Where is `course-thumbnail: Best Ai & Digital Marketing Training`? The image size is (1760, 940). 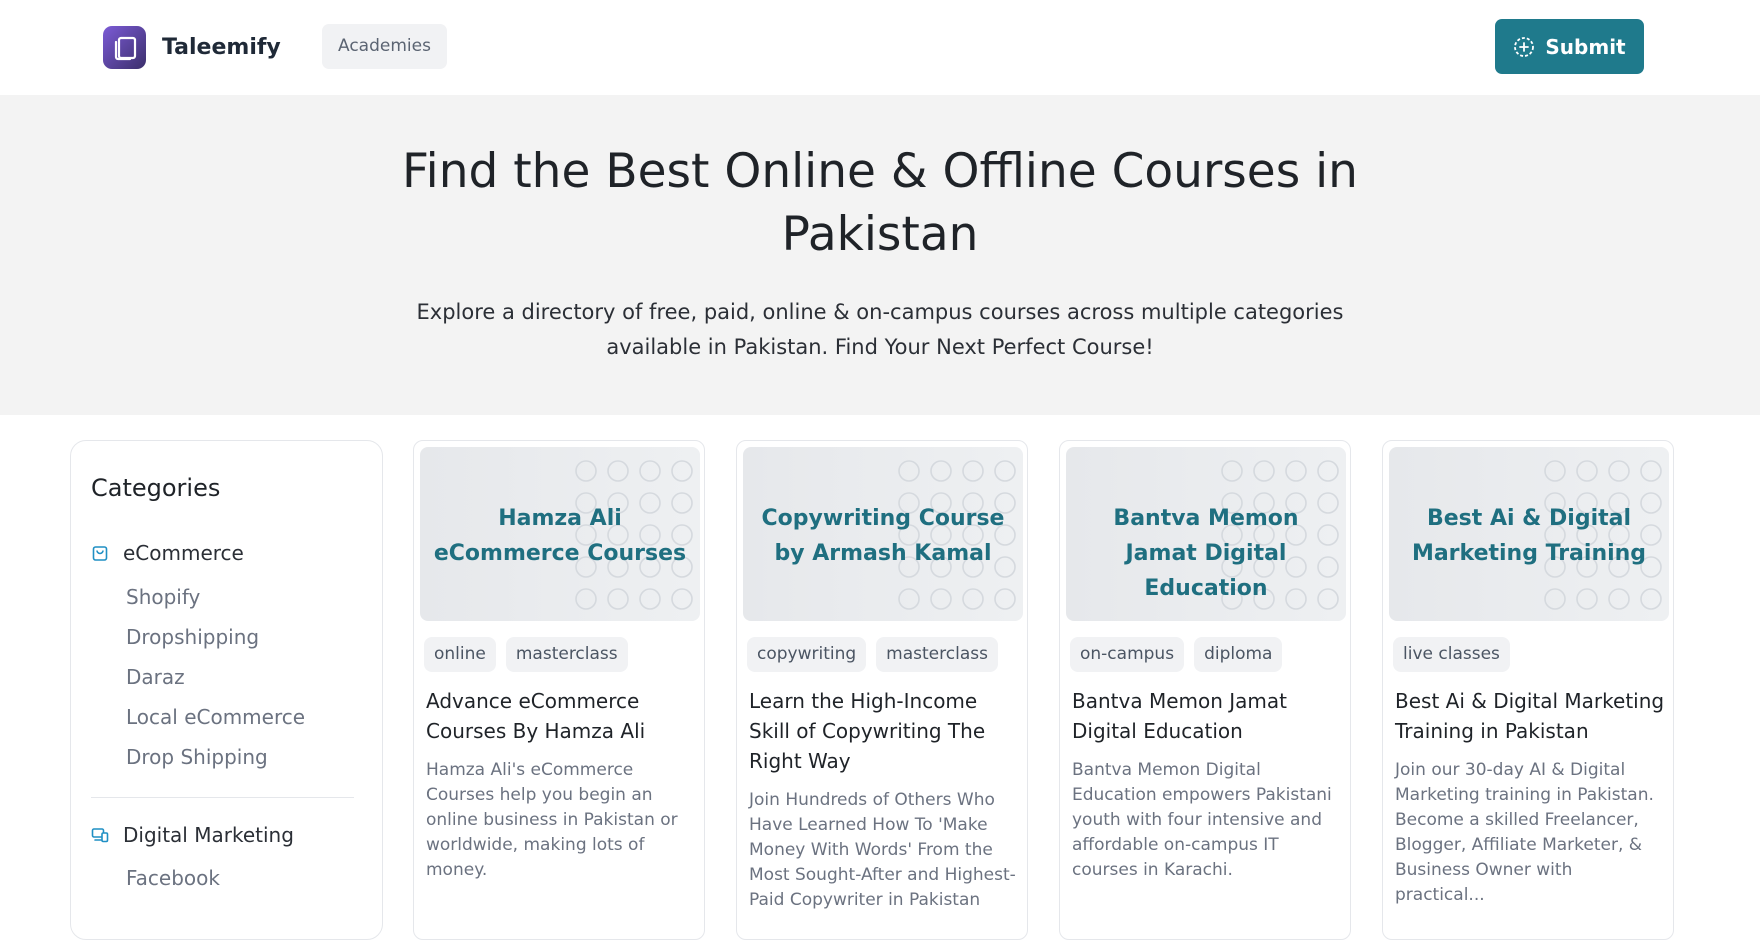 course-thumbnail: Best Ai & Digital Marketing Training is located at coordinates (1529, 534).